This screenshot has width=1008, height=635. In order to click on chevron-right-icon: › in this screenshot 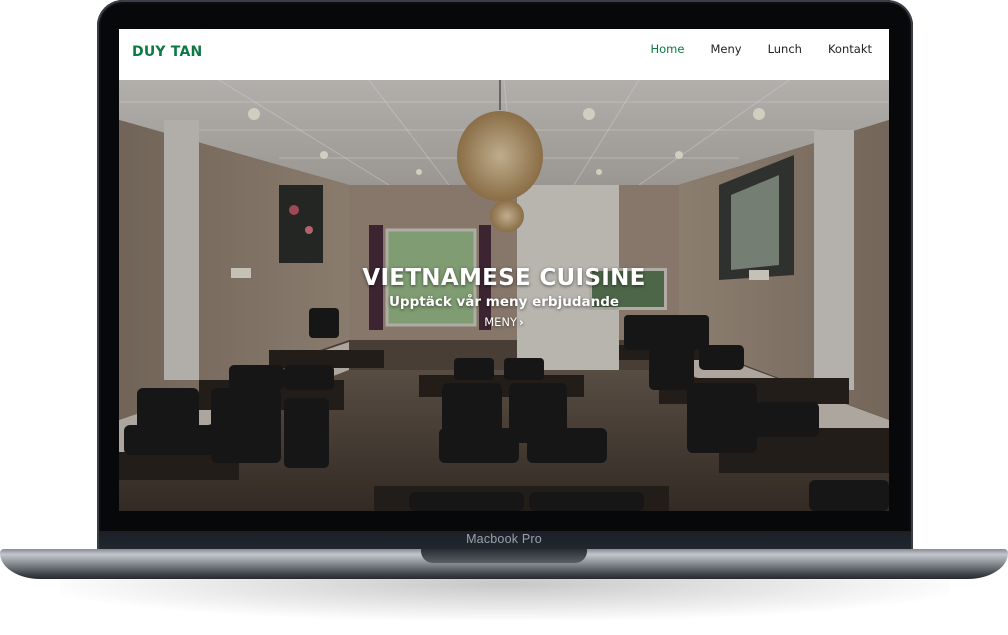, I will do `click(521, 322)`.